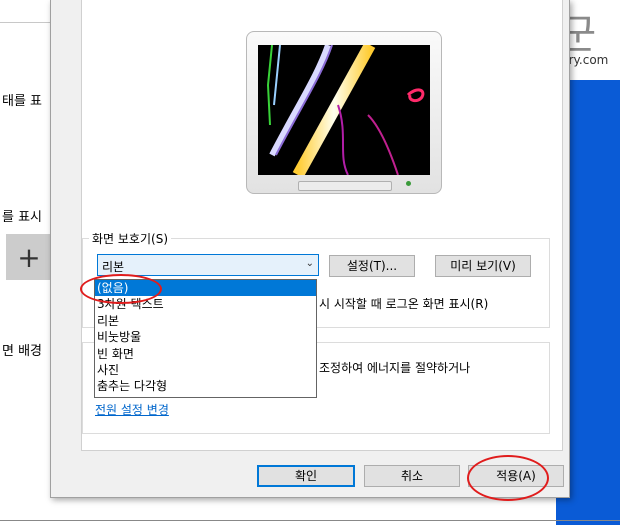 The image size is (620, 525). Describe the element at coordinates (306, 476) in the screenshot. I see `ok-button: 확인` at that location.